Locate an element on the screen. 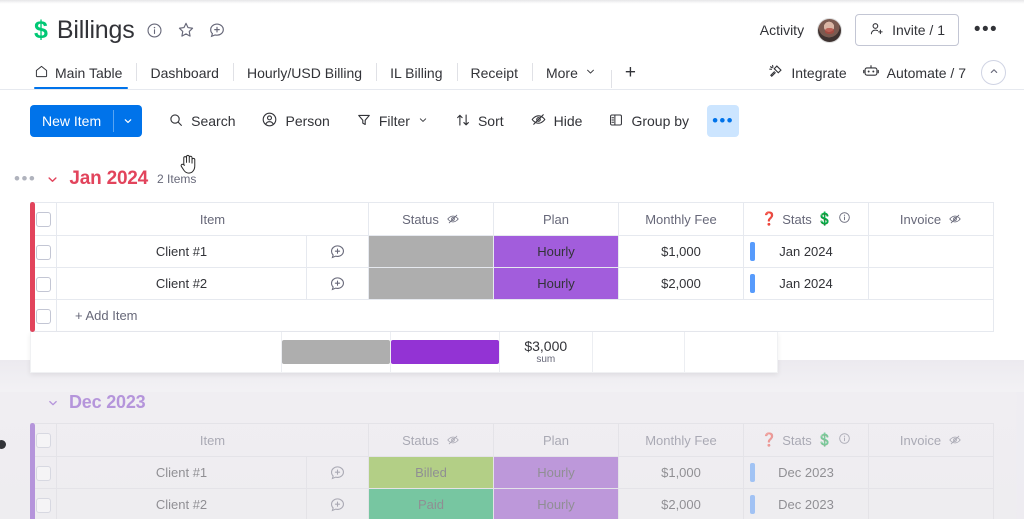 The width and height of the screenshot is (1024, 519). group-title: Dec 2023 is located at coordinates (107, 402).